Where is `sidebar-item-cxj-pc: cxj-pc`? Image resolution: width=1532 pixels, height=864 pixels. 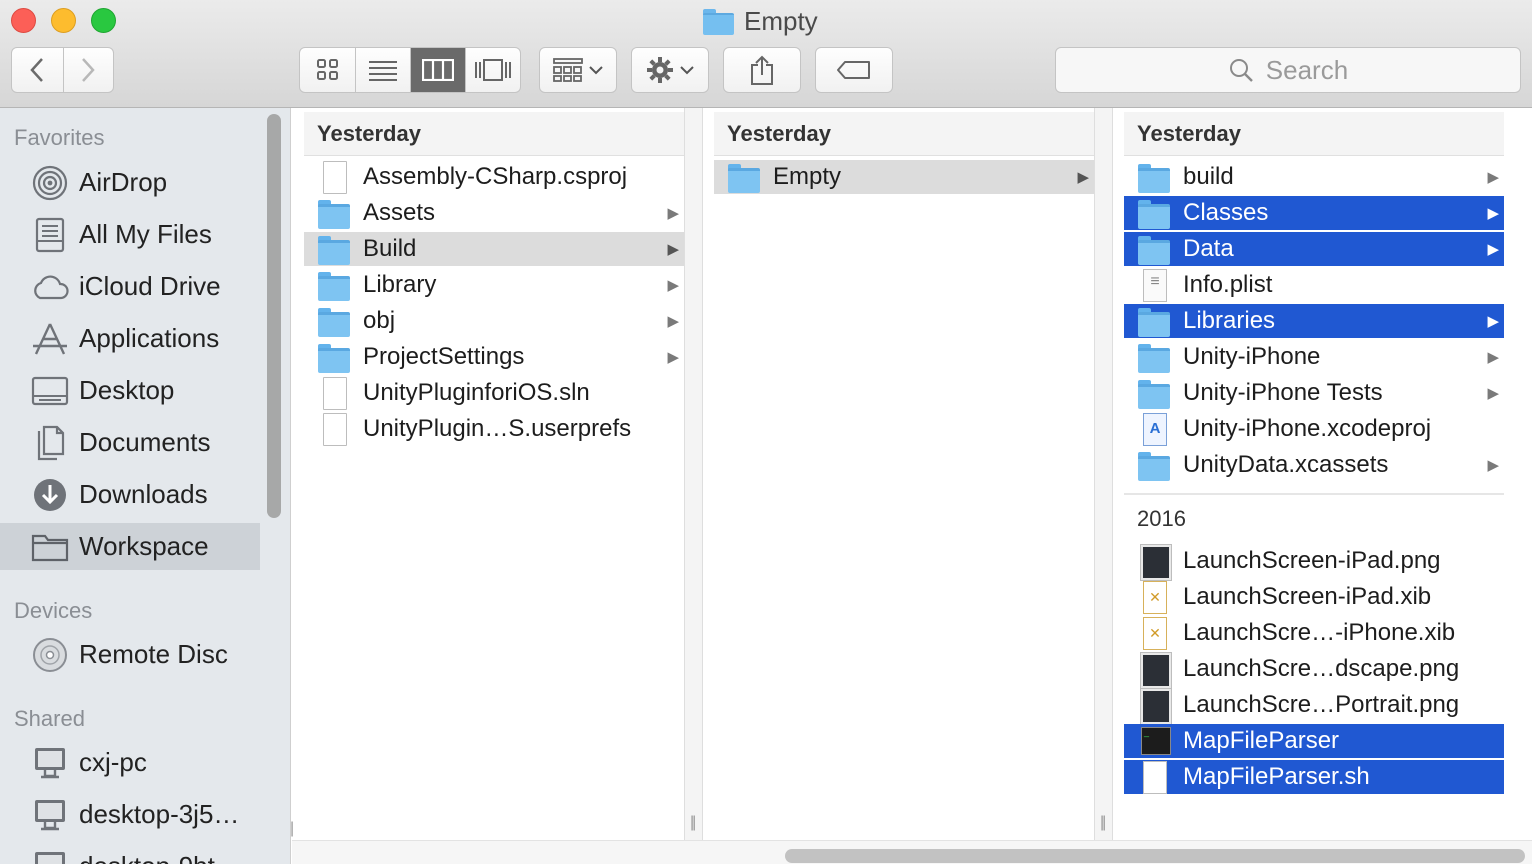 sidebar-item-cxj-pc: cxj-pc is located at coordinates (130, 762).